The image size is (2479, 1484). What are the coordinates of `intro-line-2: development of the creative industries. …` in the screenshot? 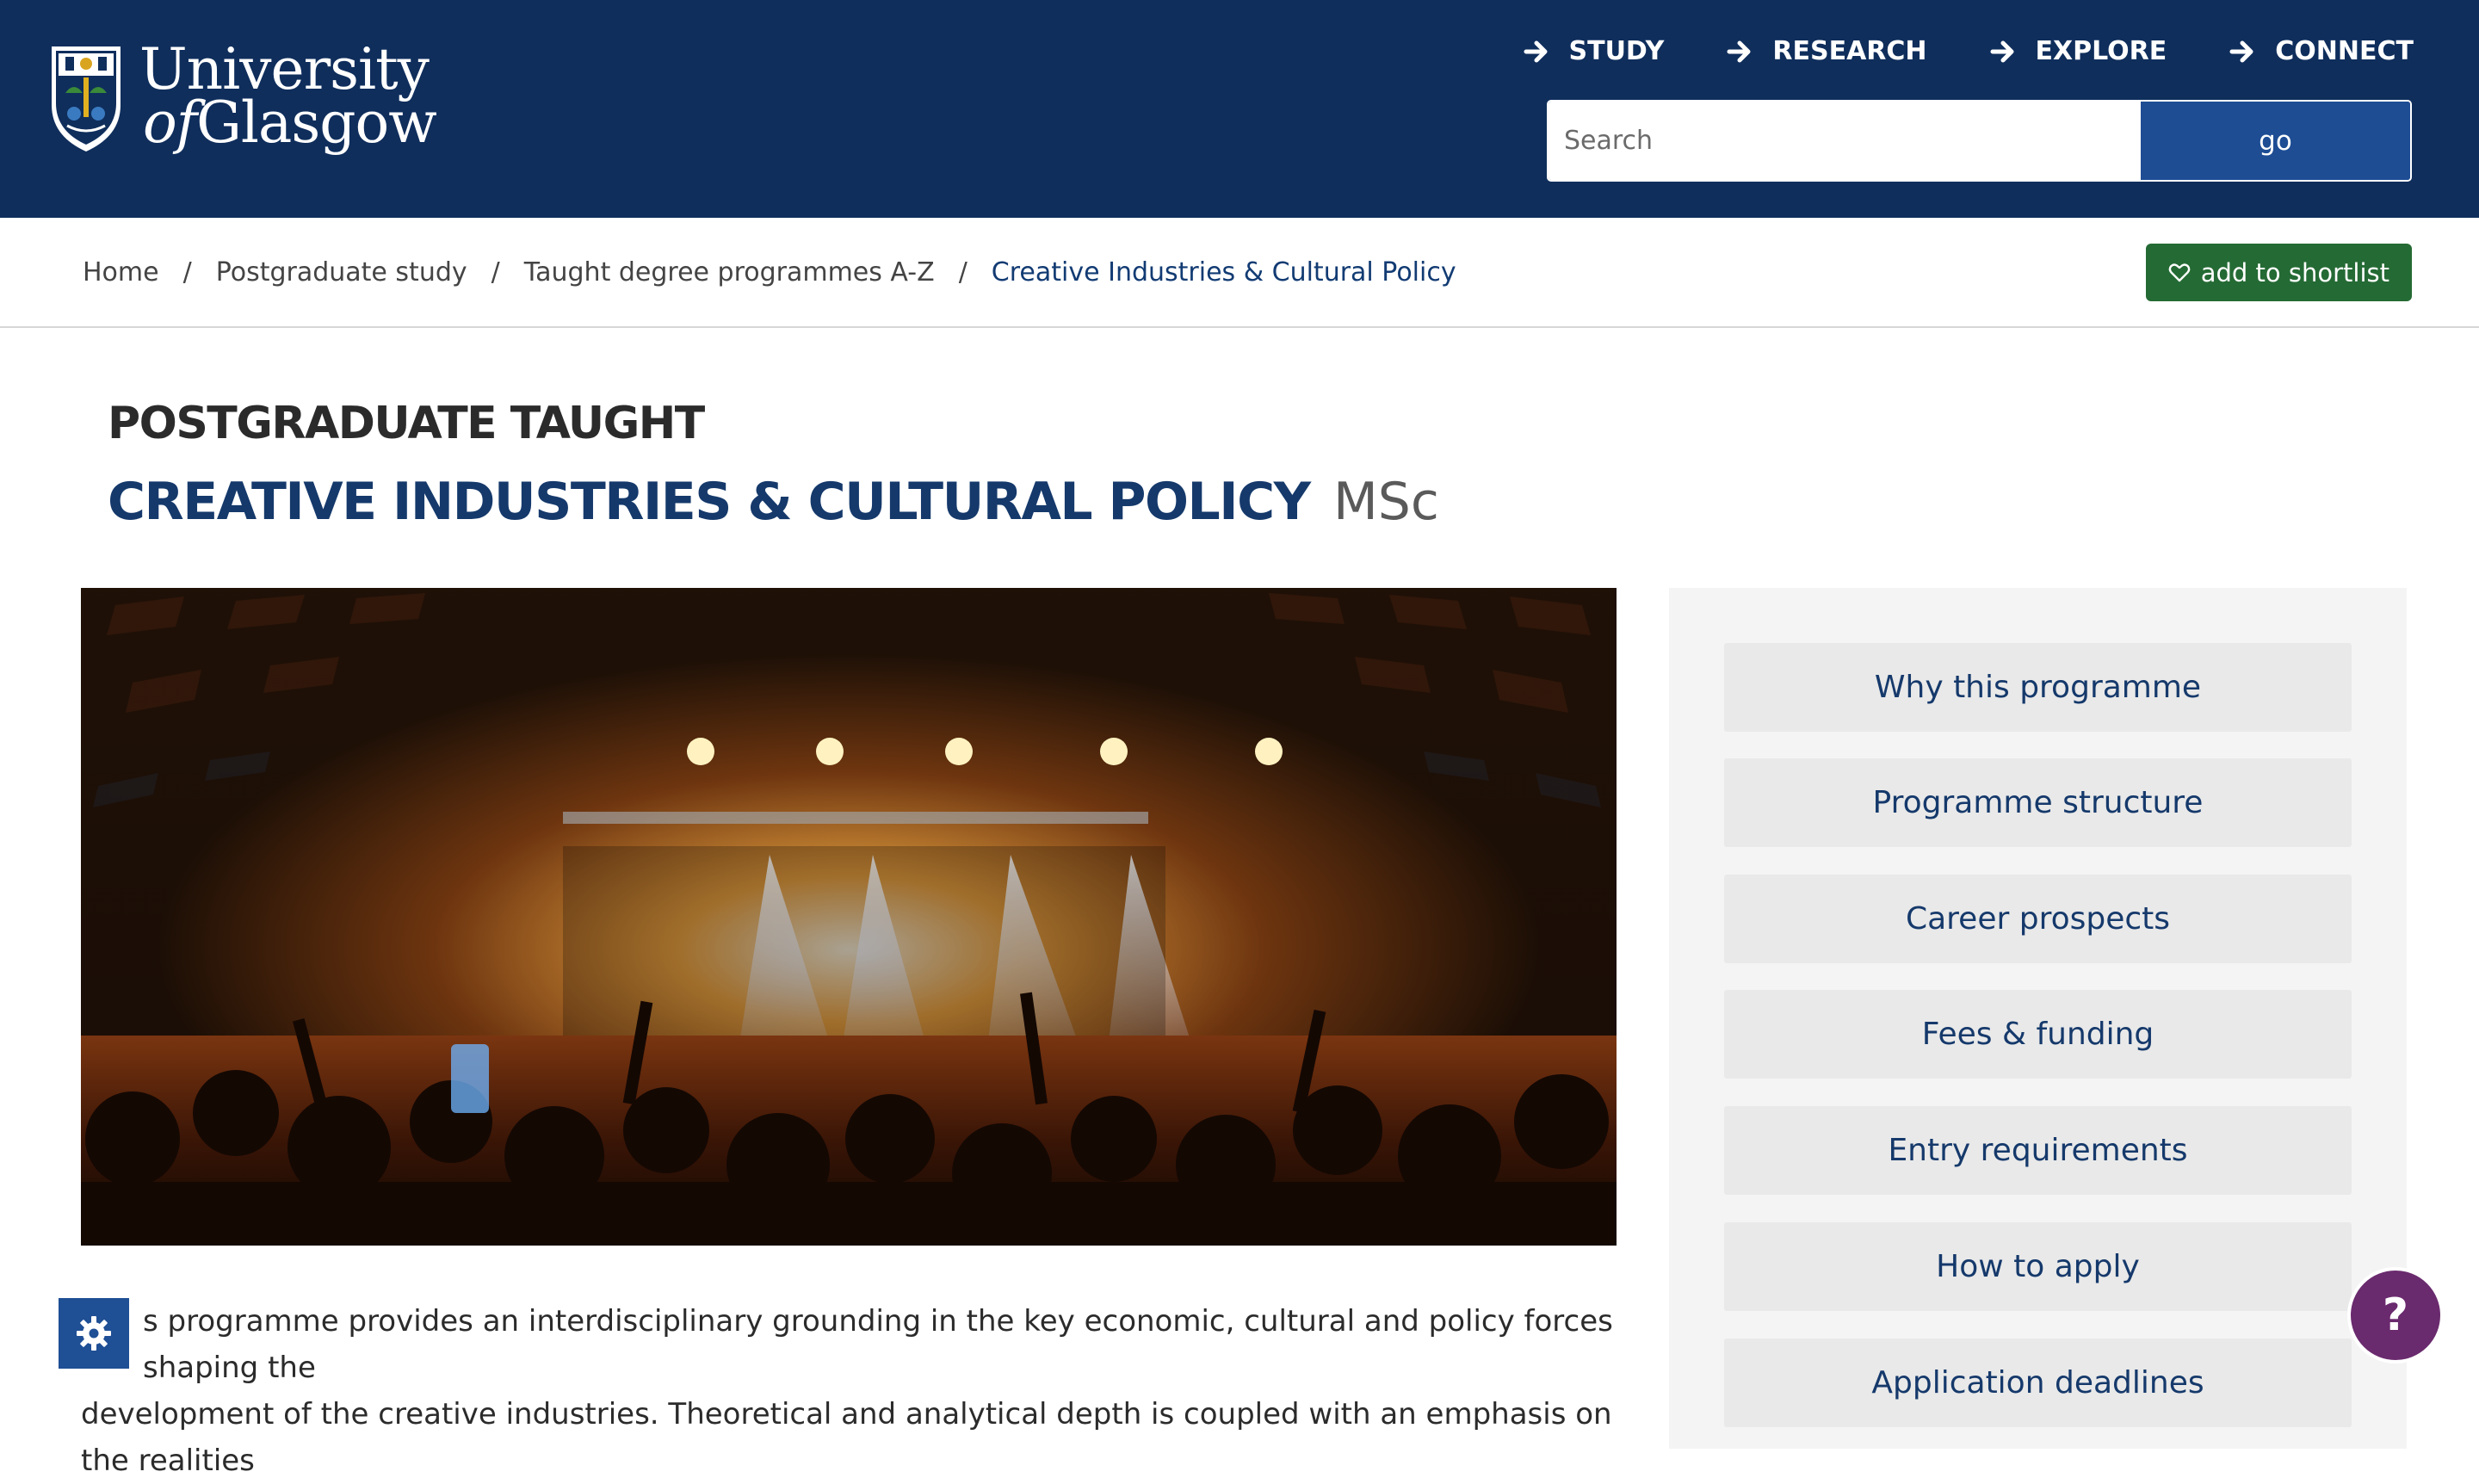 It's located at (846, 1437).